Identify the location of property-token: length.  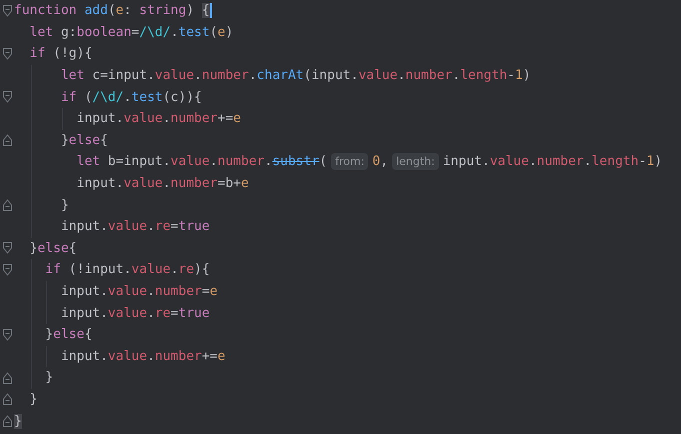
(615, 162).